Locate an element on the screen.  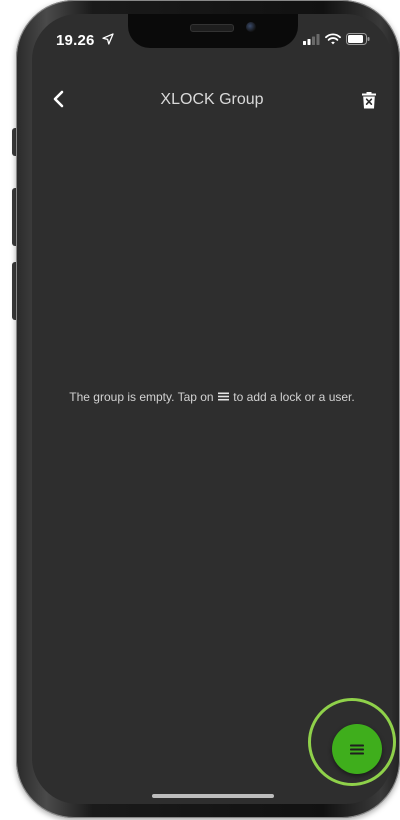
empty-message-suffix: to add a lock or a user. is located at coordinates (294, 397).